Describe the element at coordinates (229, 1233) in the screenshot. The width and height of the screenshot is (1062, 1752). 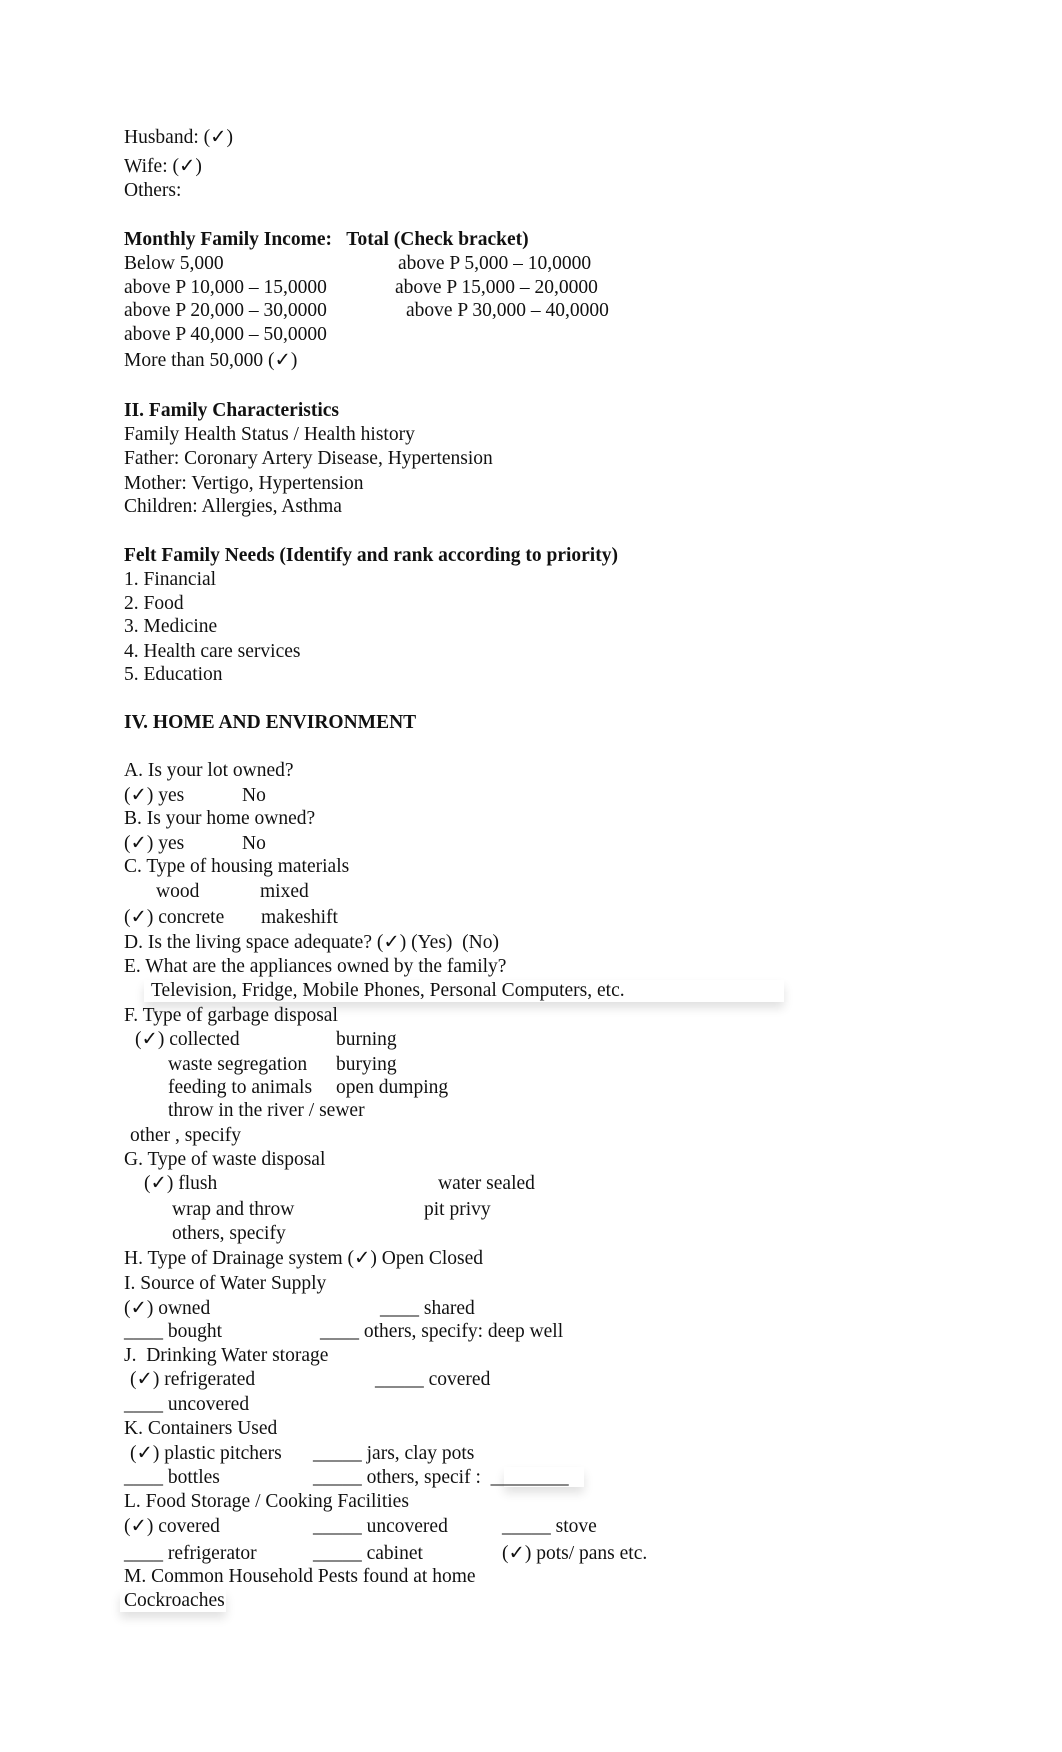
I see `option-others-specify: others, specify` at that location.